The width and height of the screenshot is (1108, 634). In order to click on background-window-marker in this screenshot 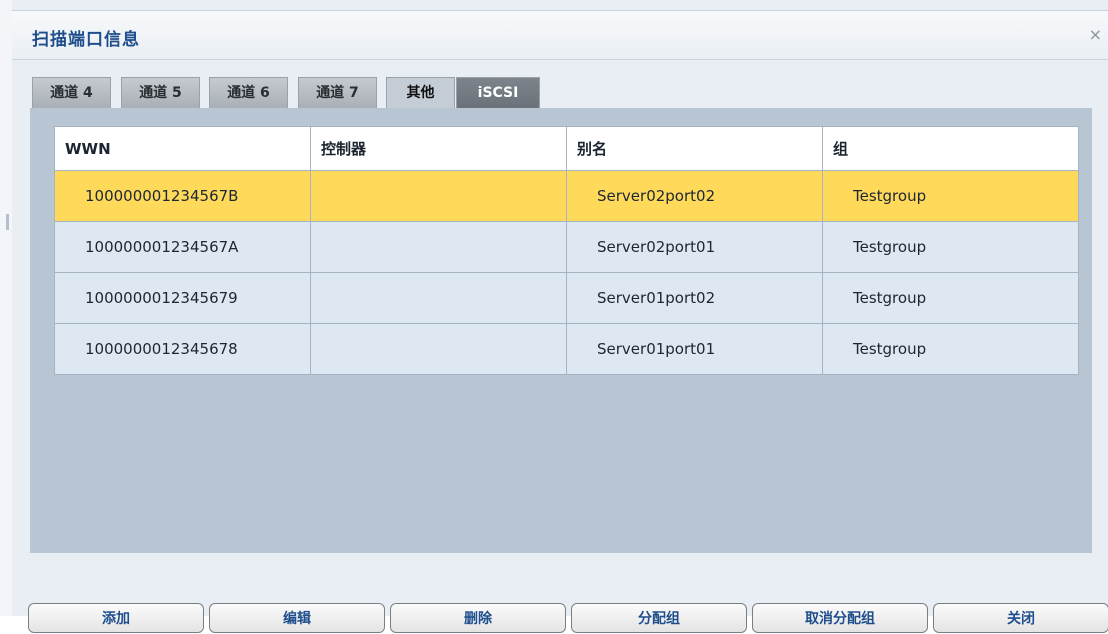, I will do `click(7, 222)`.